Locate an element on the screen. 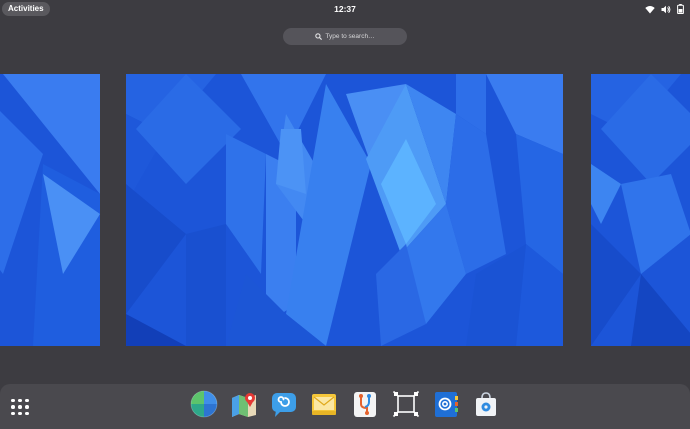 The image size is (690, 429). version-control-launcher is located at coordinates (365, 404).